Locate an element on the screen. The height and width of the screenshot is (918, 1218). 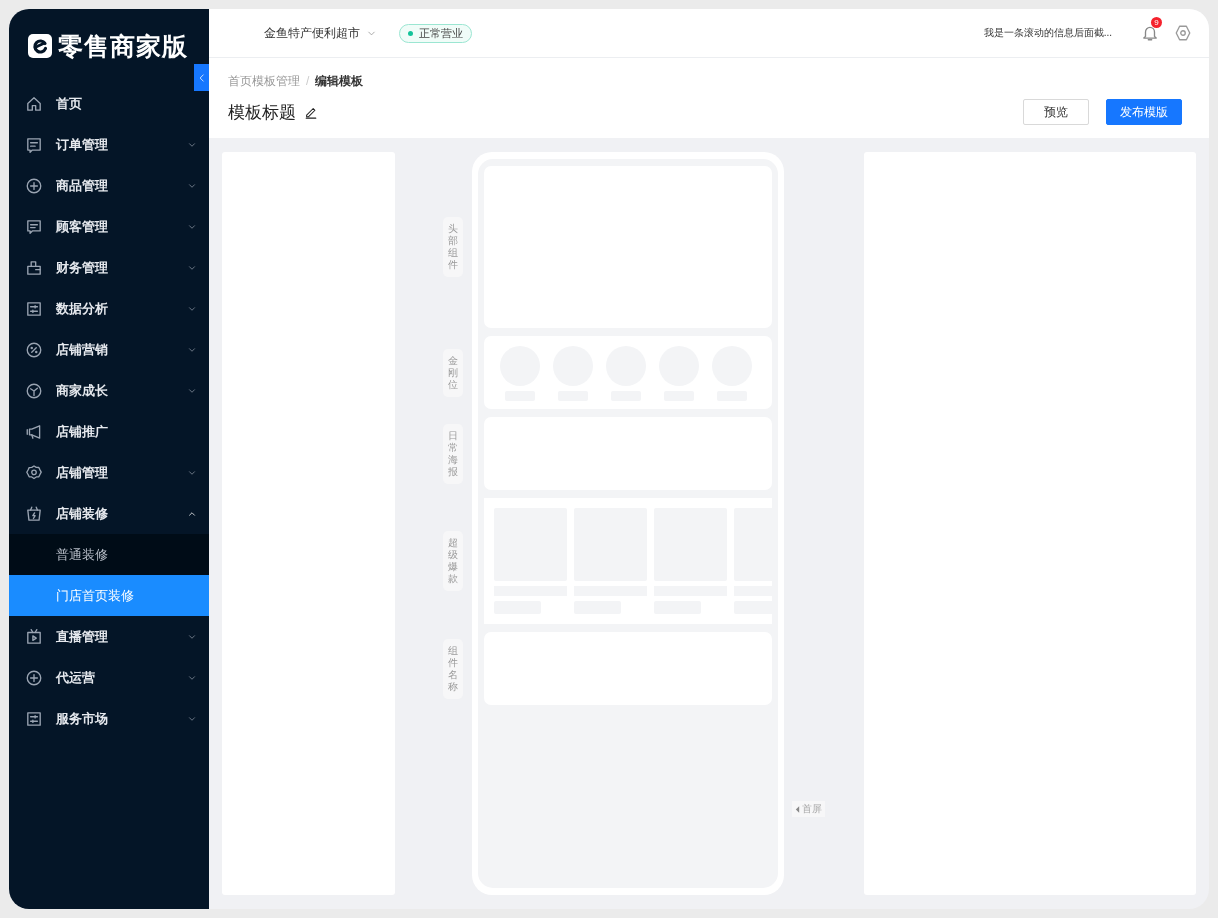
sidebar-item: 订单管理 is located at coordinates (109, 144).